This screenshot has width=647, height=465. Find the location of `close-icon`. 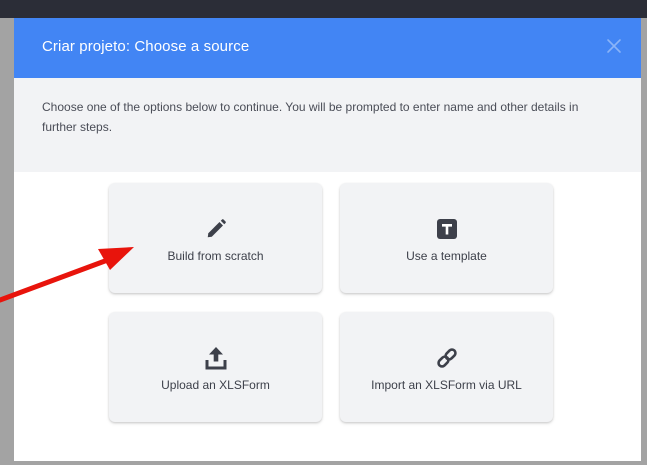

close-icon is located at coordinates (614, 46).